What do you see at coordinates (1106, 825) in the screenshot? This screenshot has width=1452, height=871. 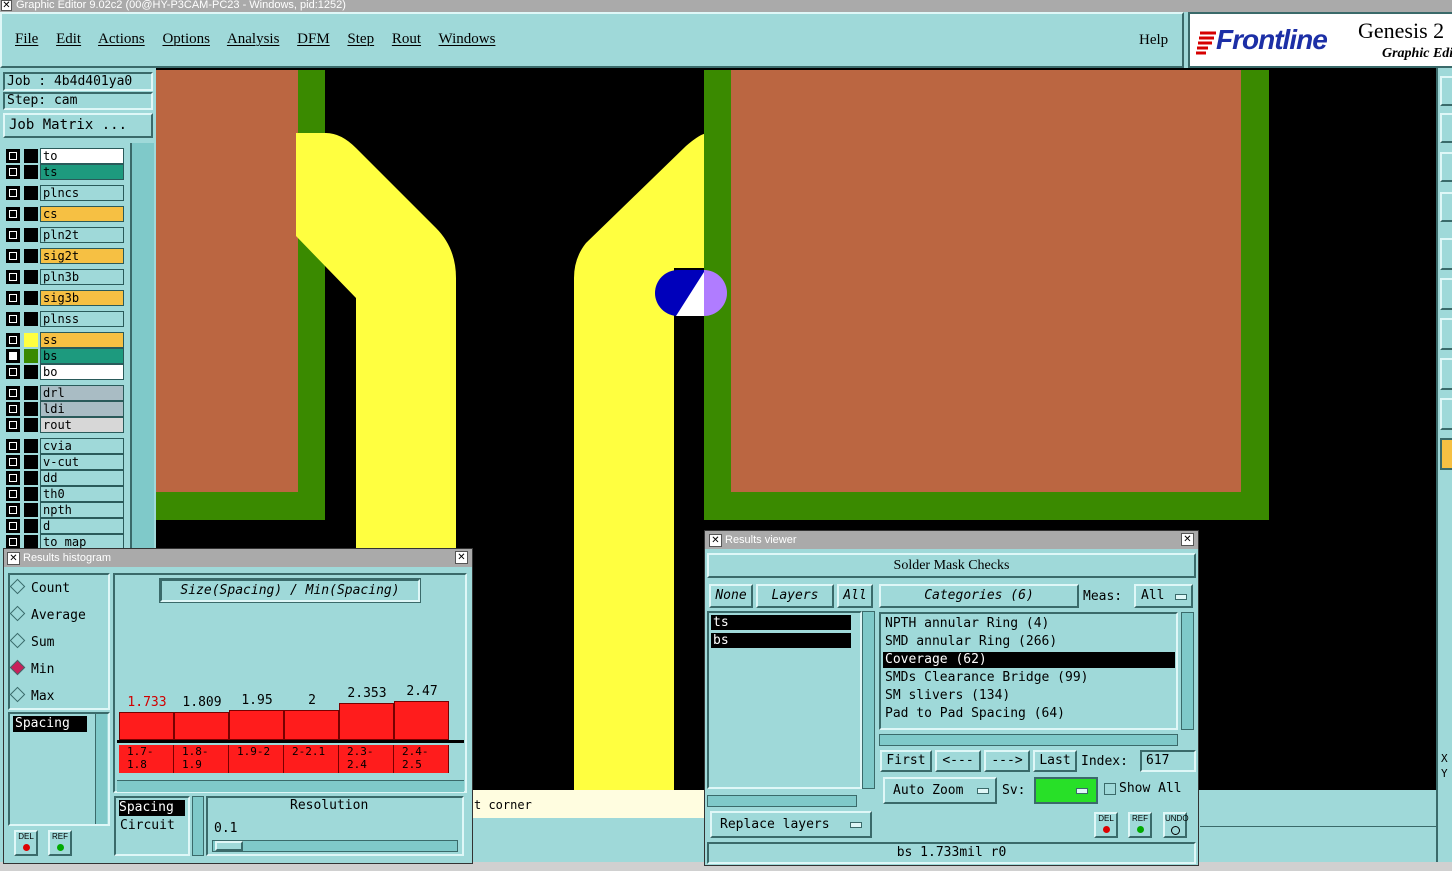 I see `results-del-button: DEL` at bounding box center [1106, 825].